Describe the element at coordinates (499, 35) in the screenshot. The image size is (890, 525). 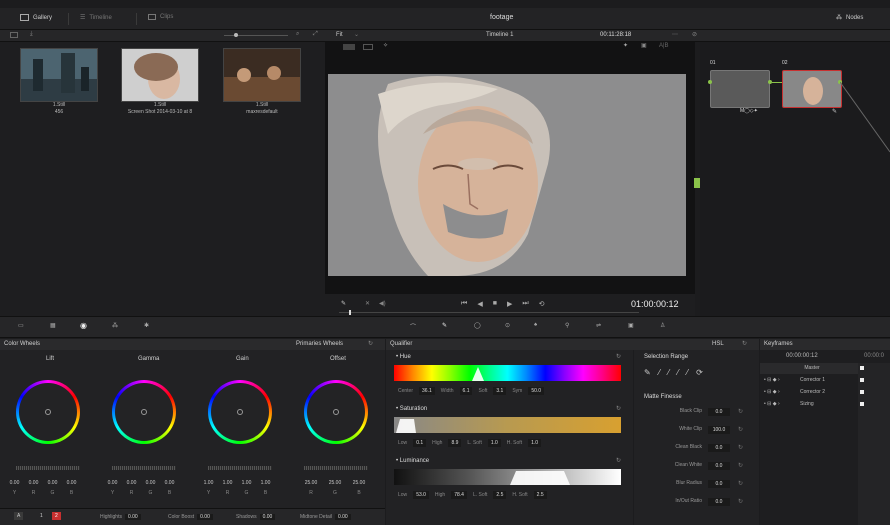
I see `timeline-dropdown: Timeline 1` at that location.